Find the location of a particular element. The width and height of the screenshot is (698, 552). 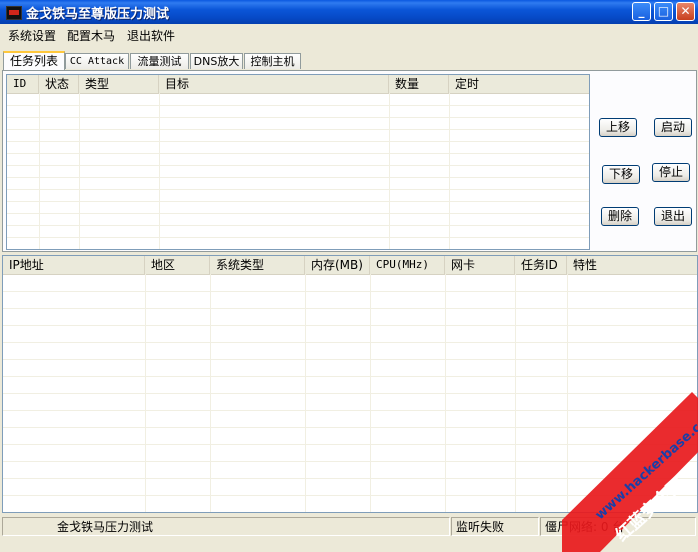

tab-task-list: 任务列表 is located at coordinates (34, 61).